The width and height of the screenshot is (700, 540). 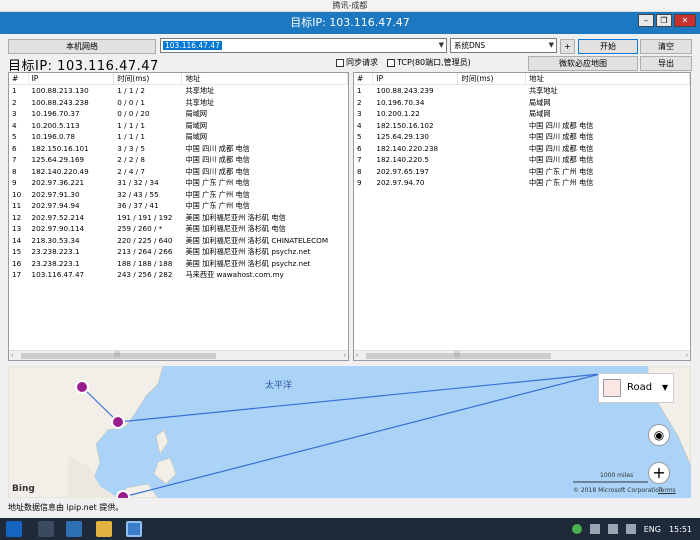 What do you see at coordinates (14, 159) in the screenshot?
I see `cell-index: 7` at bounding box center [14, 159].